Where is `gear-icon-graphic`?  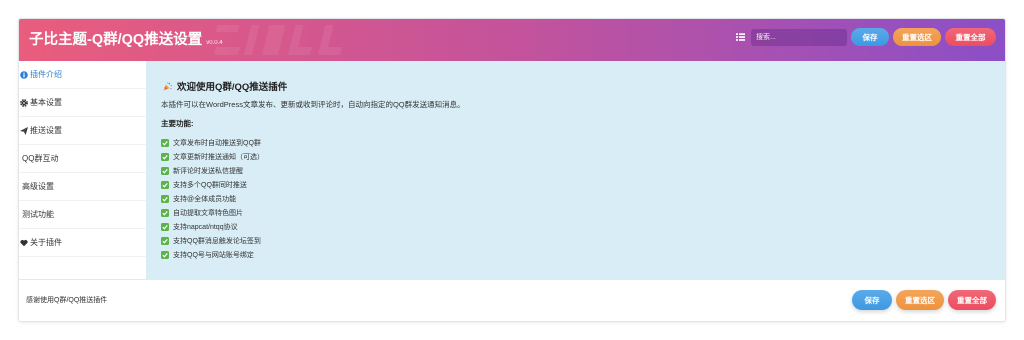 gear-icon-graphic is located at coordinates (24, 102).